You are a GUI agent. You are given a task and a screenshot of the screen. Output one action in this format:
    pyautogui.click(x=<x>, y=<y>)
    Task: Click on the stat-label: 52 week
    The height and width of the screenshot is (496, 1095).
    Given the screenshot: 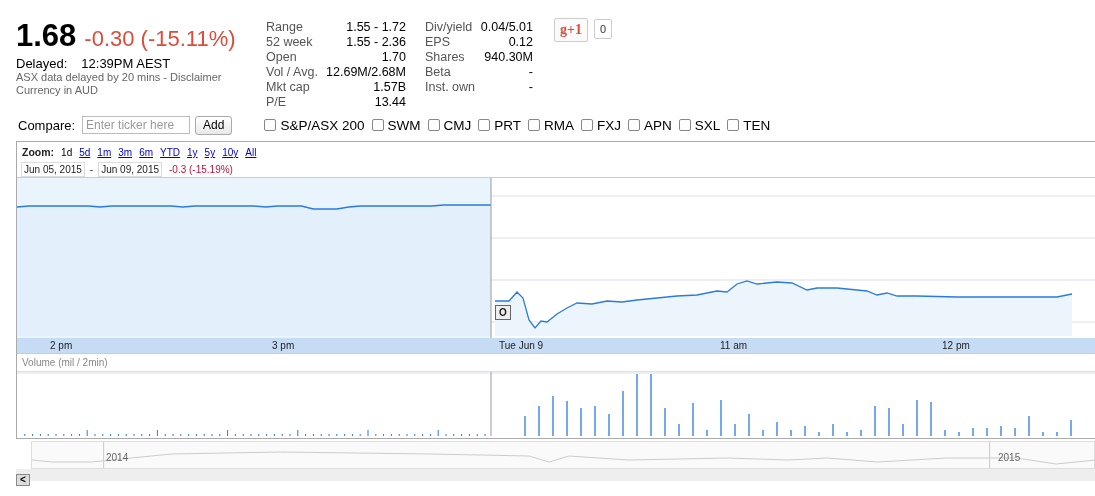 What is the action you would take?
    pyautogui.click(x=289, y=42)
    